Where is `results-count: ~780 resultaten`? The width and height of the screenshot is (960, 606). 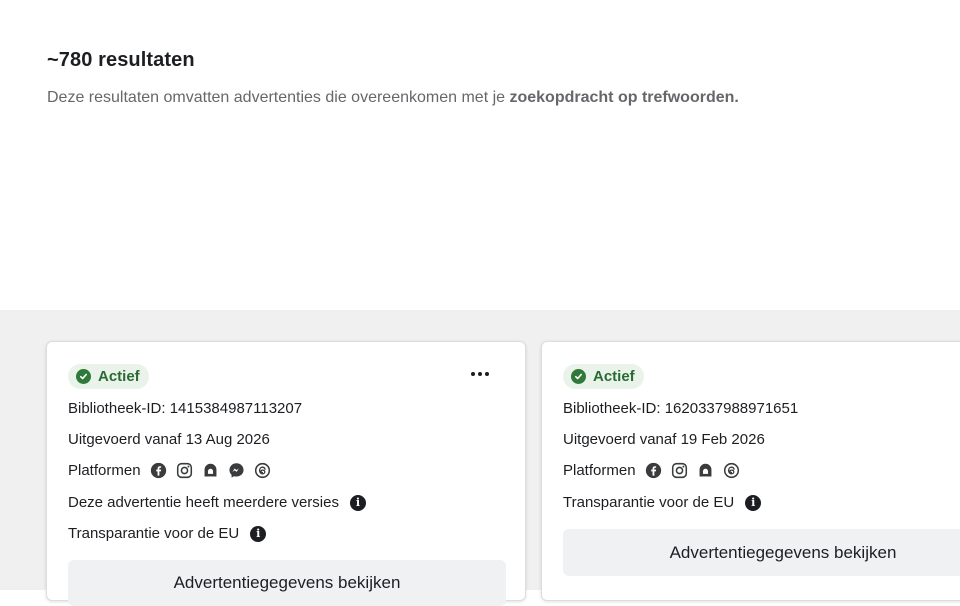
results-count: ~780 resultaten is located at coordinates (121, 60).